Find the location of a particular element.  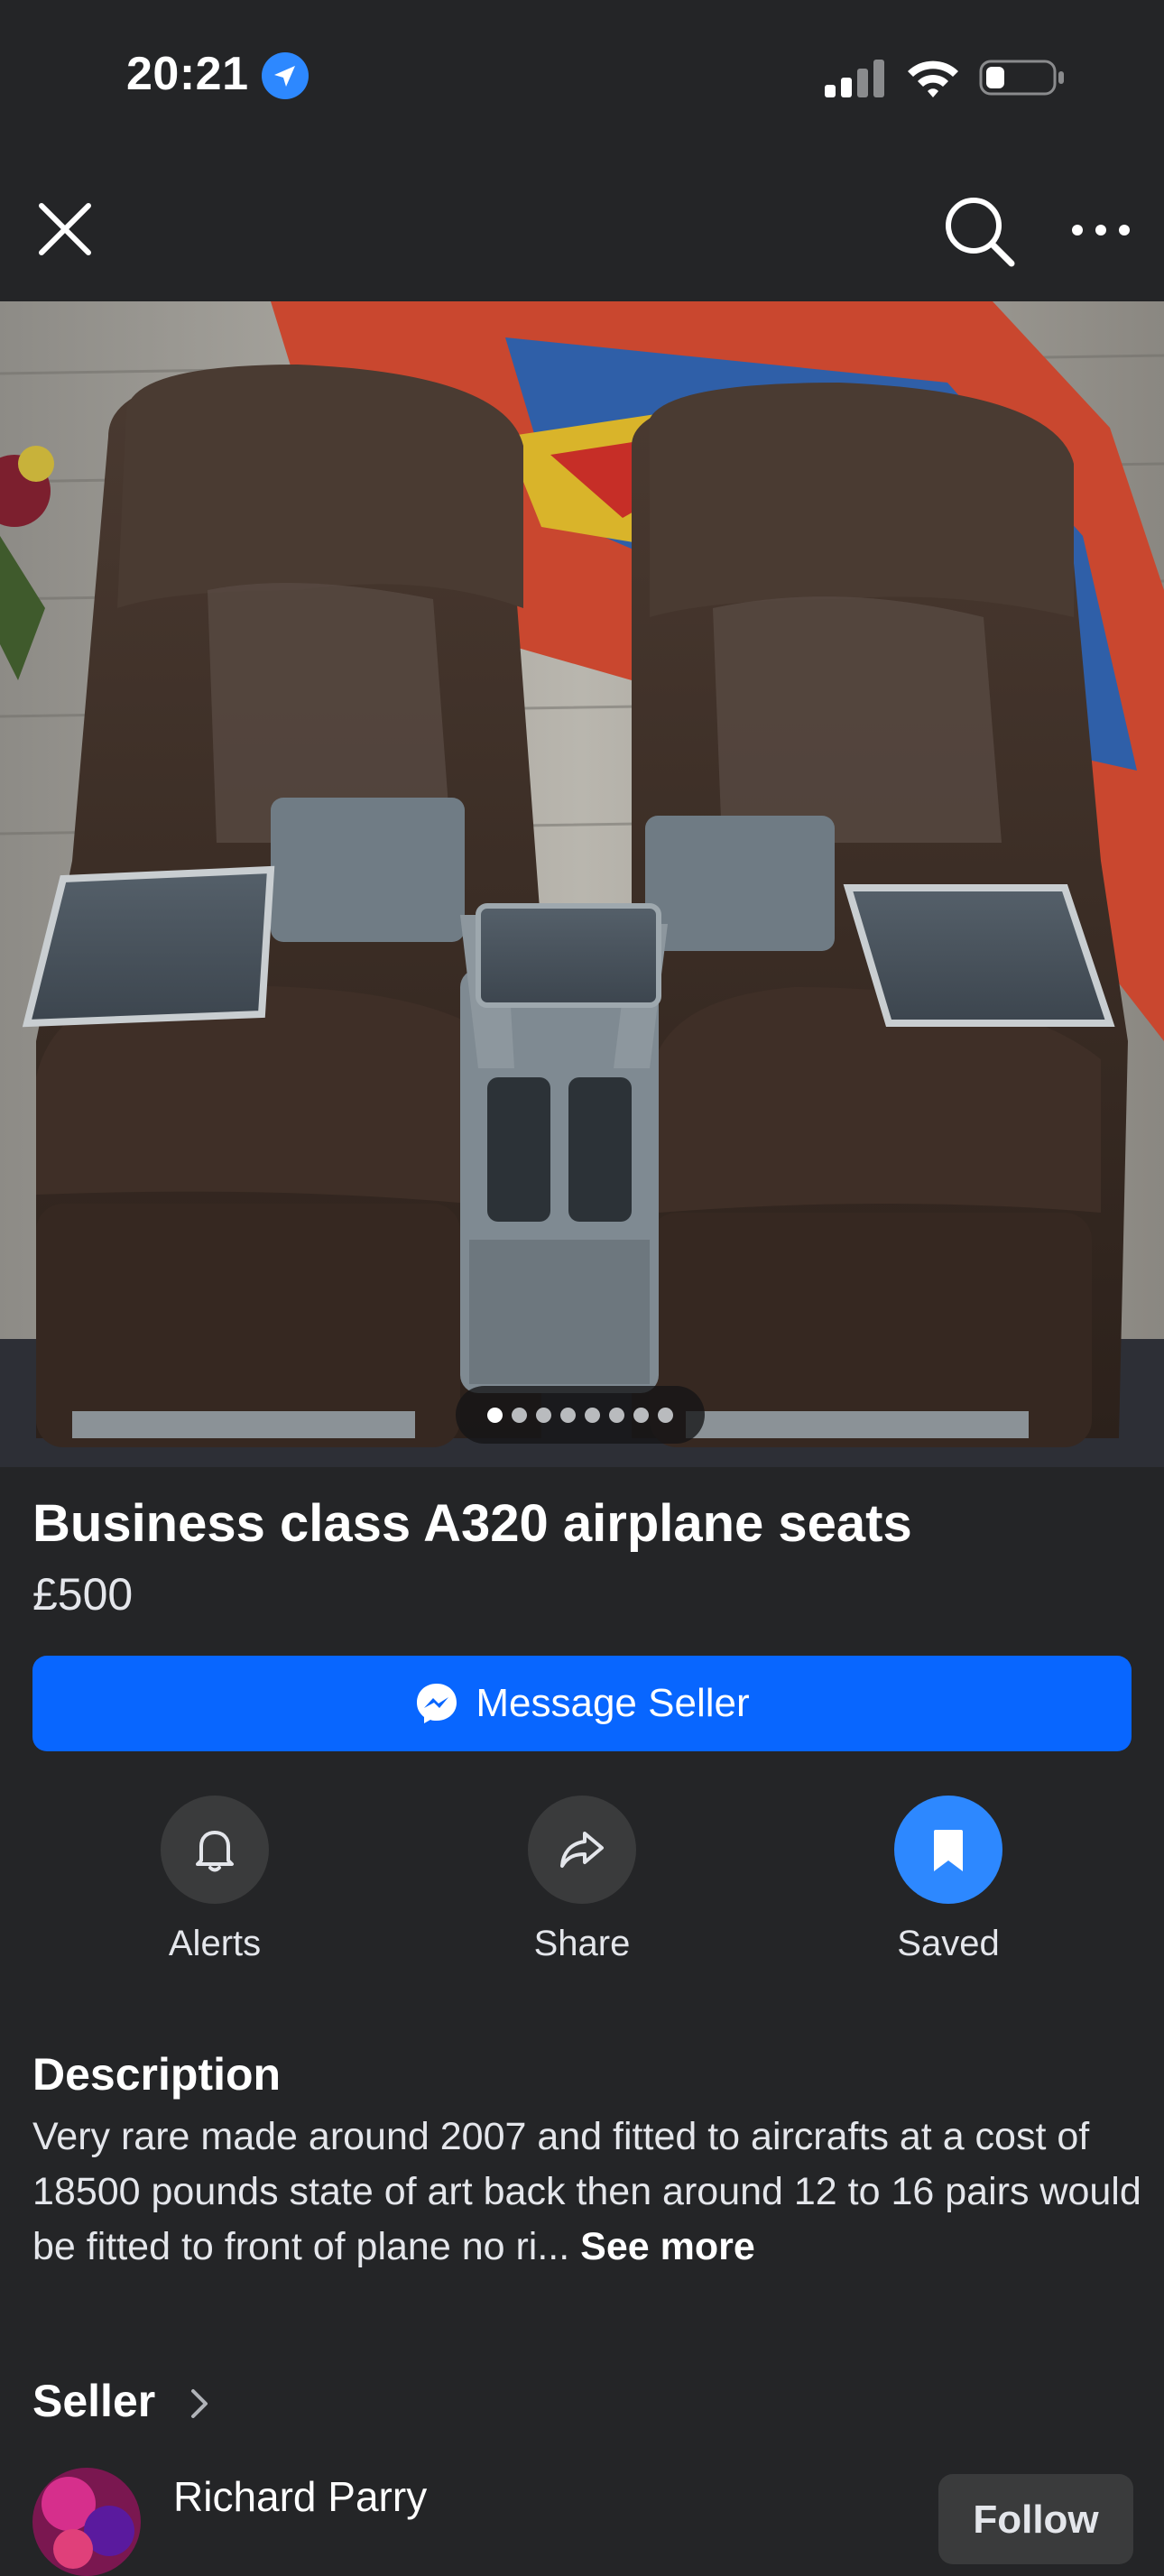

message-seller-button: Message Seller is located at coordinates (582, 1703).